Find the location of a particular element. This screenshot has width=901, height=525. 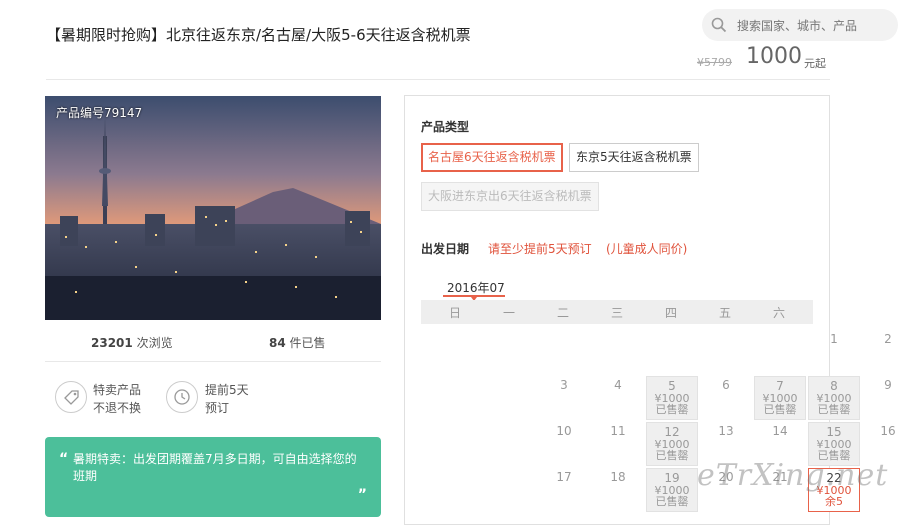

watermark: eTrXing.net is located at coordinates (793, 475).